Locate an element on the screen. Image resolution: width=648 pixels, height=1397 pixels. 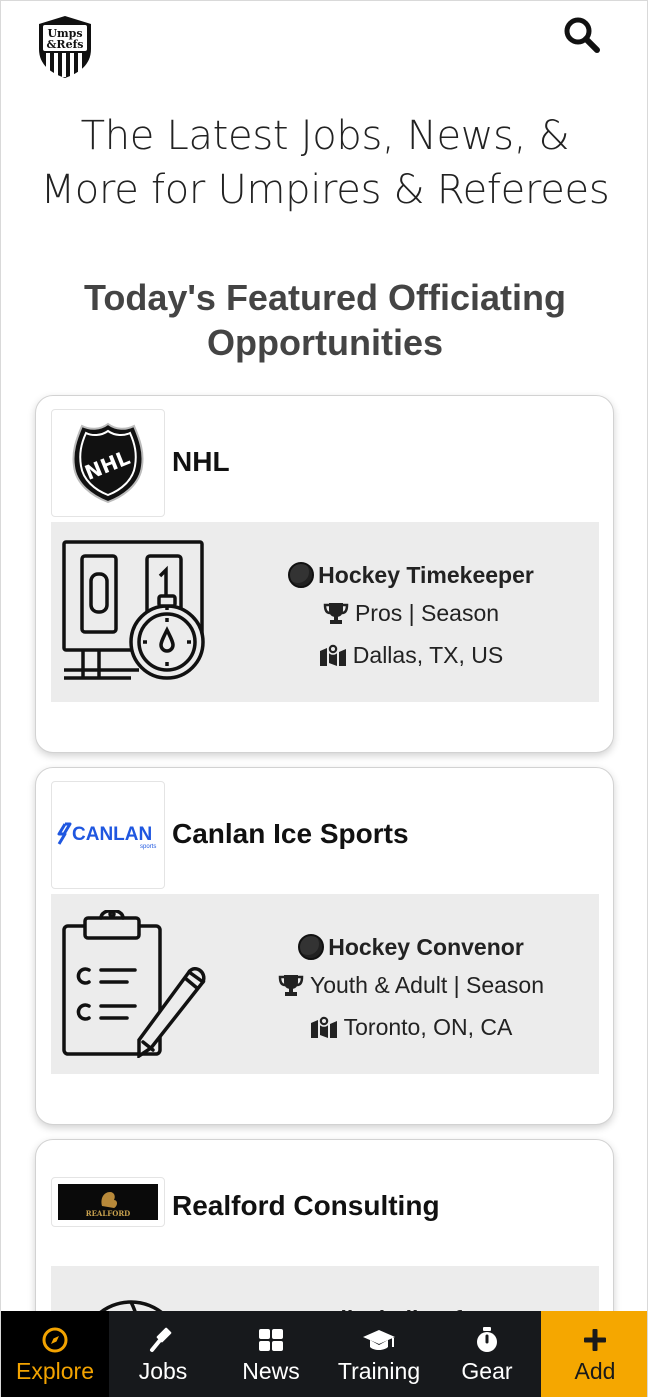
job-location-row: Dallas, TX, US is located at coordinates (411, 657).